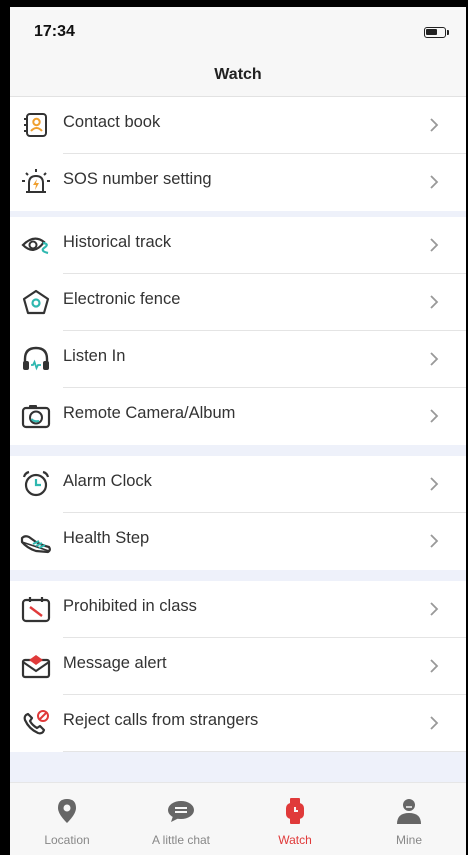  Describe the element at coordinates (238, 31) in the screenshot. I see `status-bar: 17:34` at that location.